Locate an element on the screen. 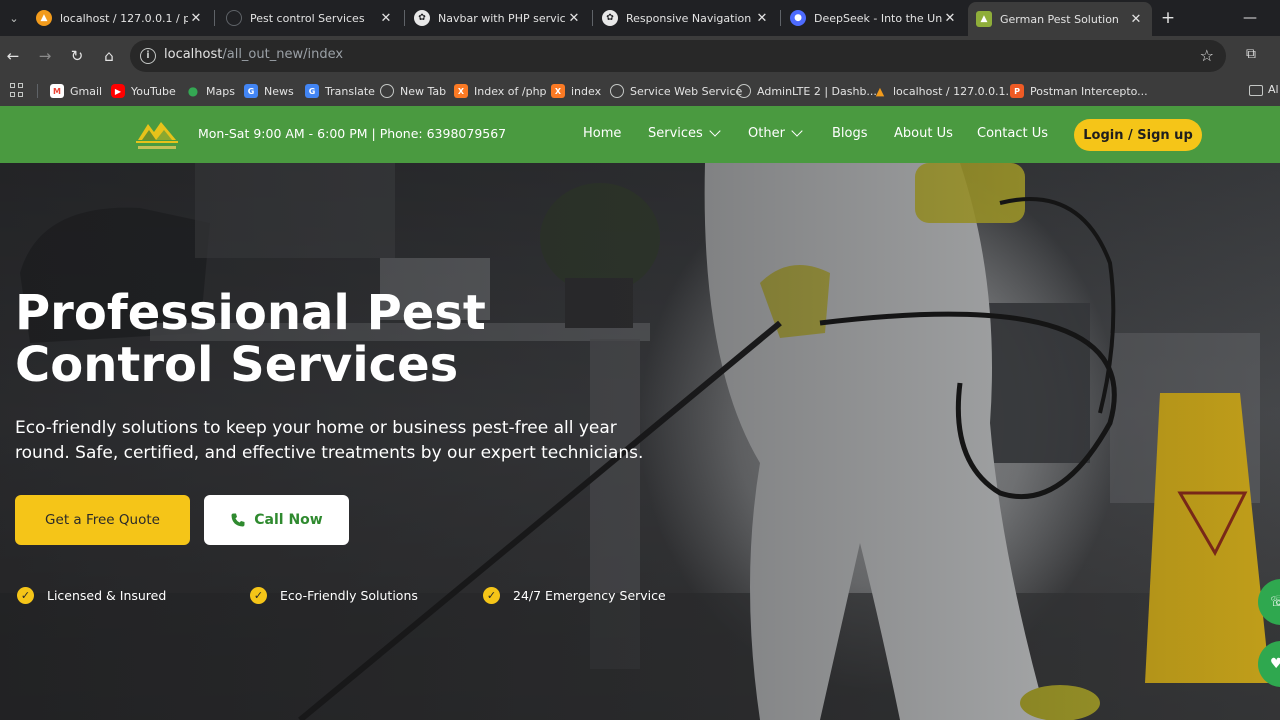 The width and height of the screenshot is (1280, 720). bookmark-label: News is located at coordinates (279, 91).